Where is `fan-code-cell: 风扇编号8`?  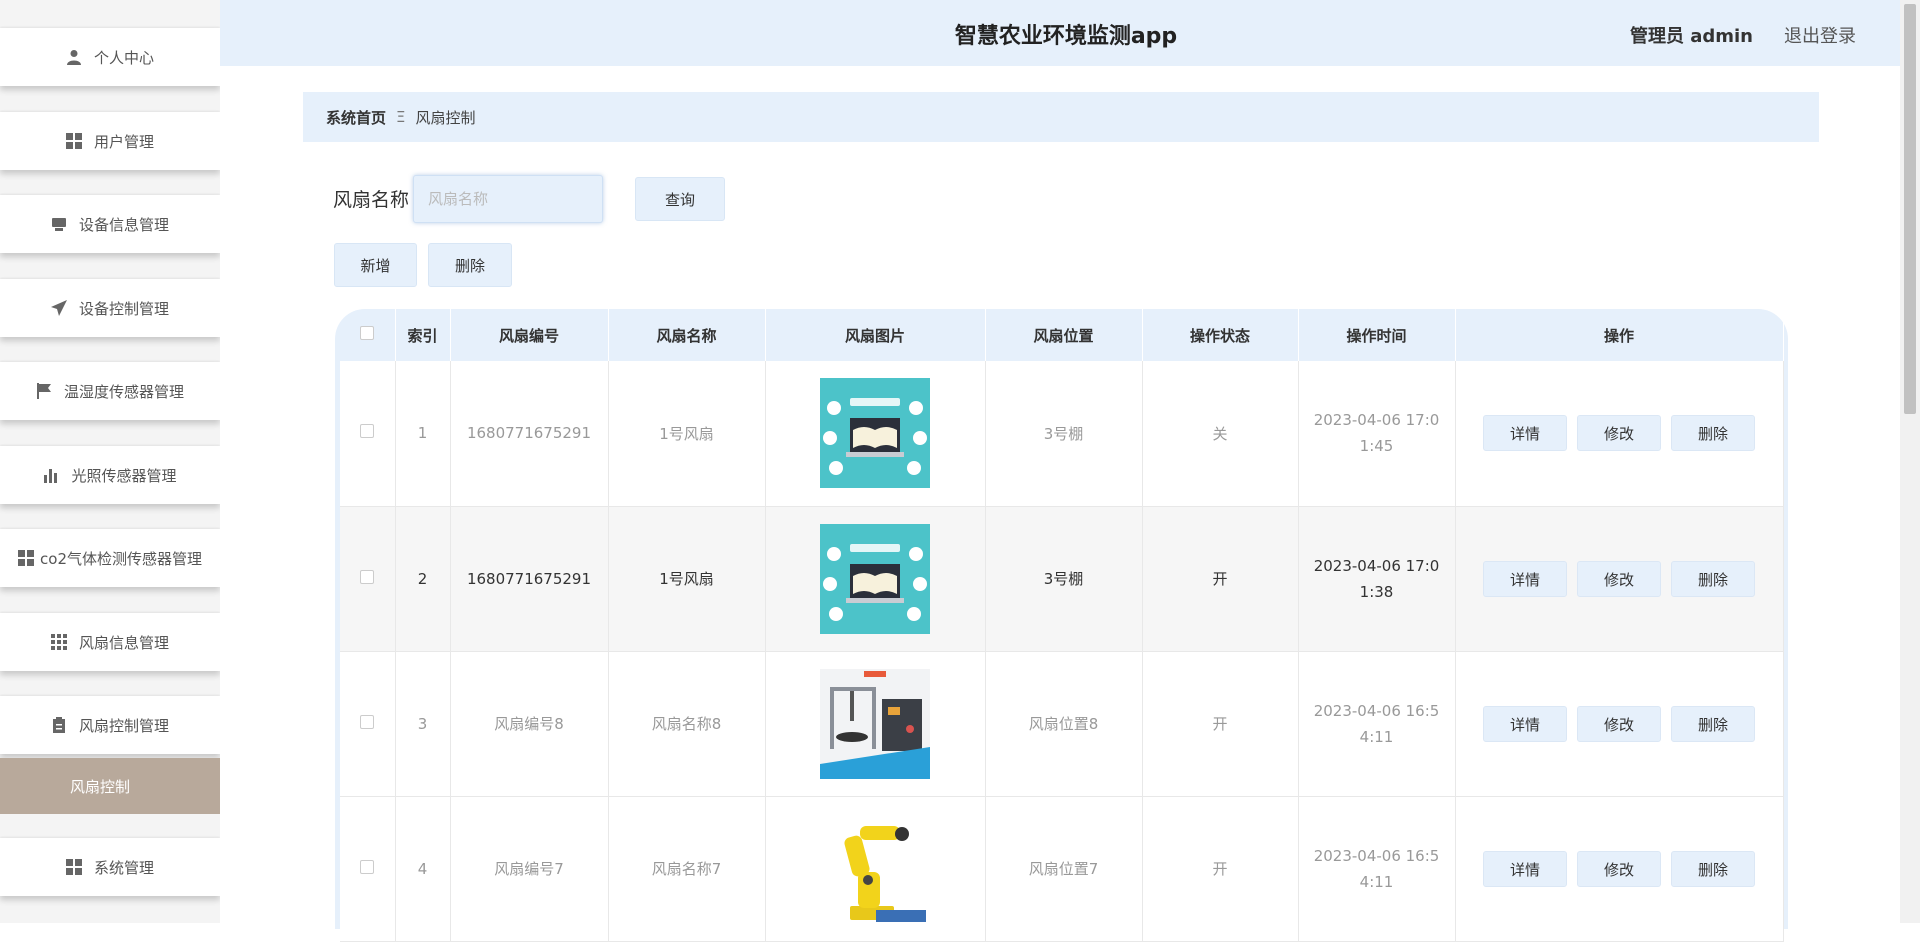 fan-code-cell: 风扇编号8 is located at coordinates (529, 724).